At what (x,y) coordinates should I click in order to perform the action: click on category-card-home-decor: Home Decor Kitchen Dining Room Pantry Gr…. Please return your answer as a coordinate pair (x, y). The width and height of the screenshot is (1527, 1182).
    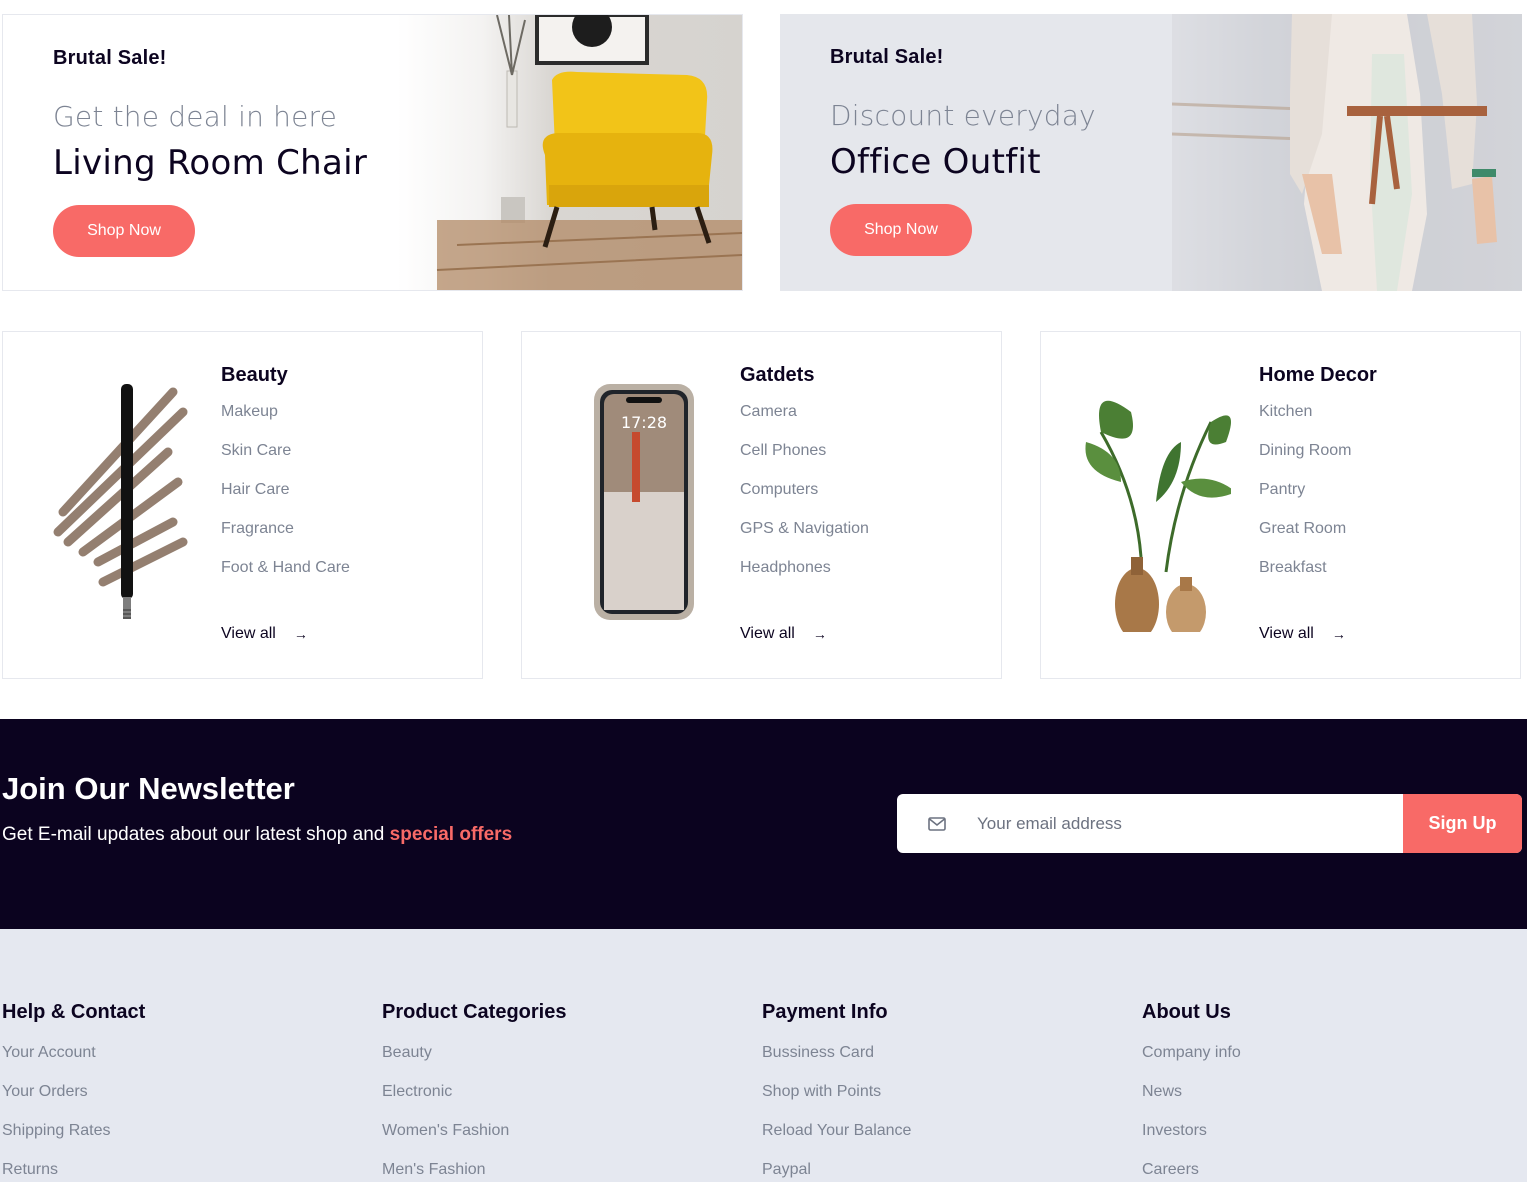
    Looking at the image, I should click on (1280, 505).